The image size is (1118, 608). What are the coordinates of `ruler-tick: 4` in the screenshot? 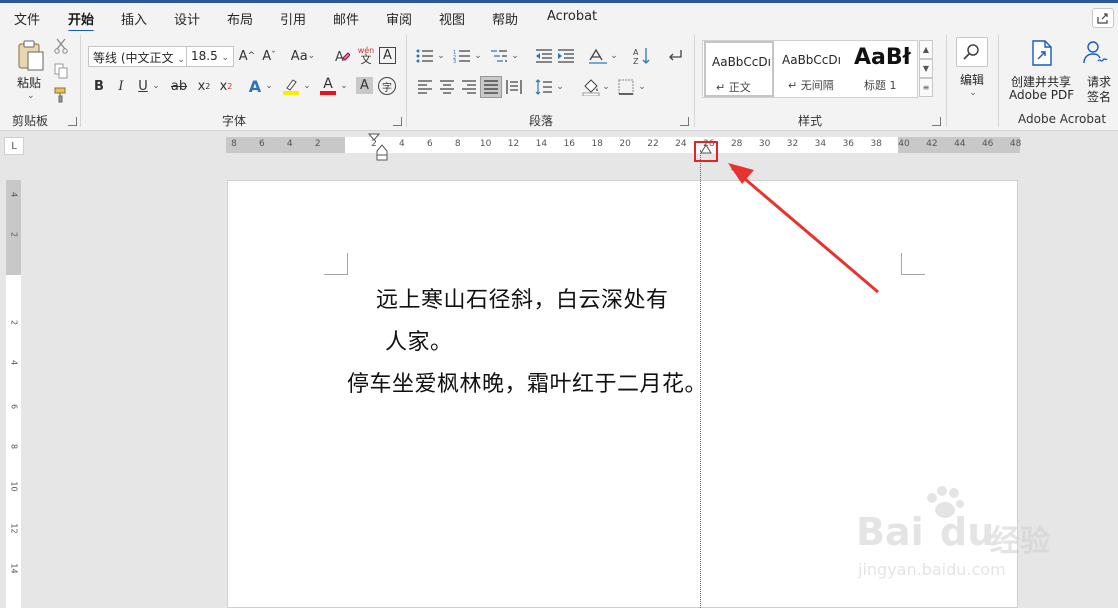 It's located at (289, 144).